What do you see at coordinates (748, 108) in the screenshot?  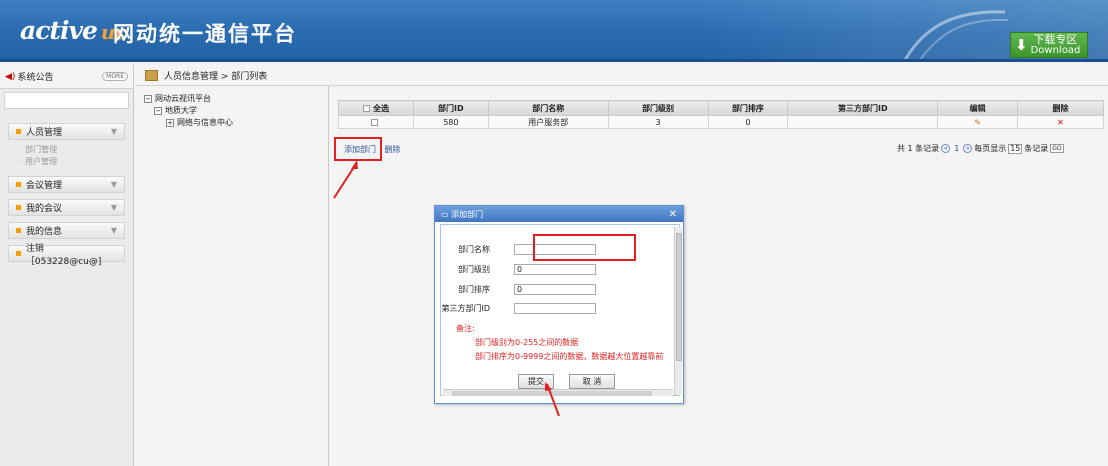 I see `col-dept-order: 部门排序` at bounding box center [748, 108].